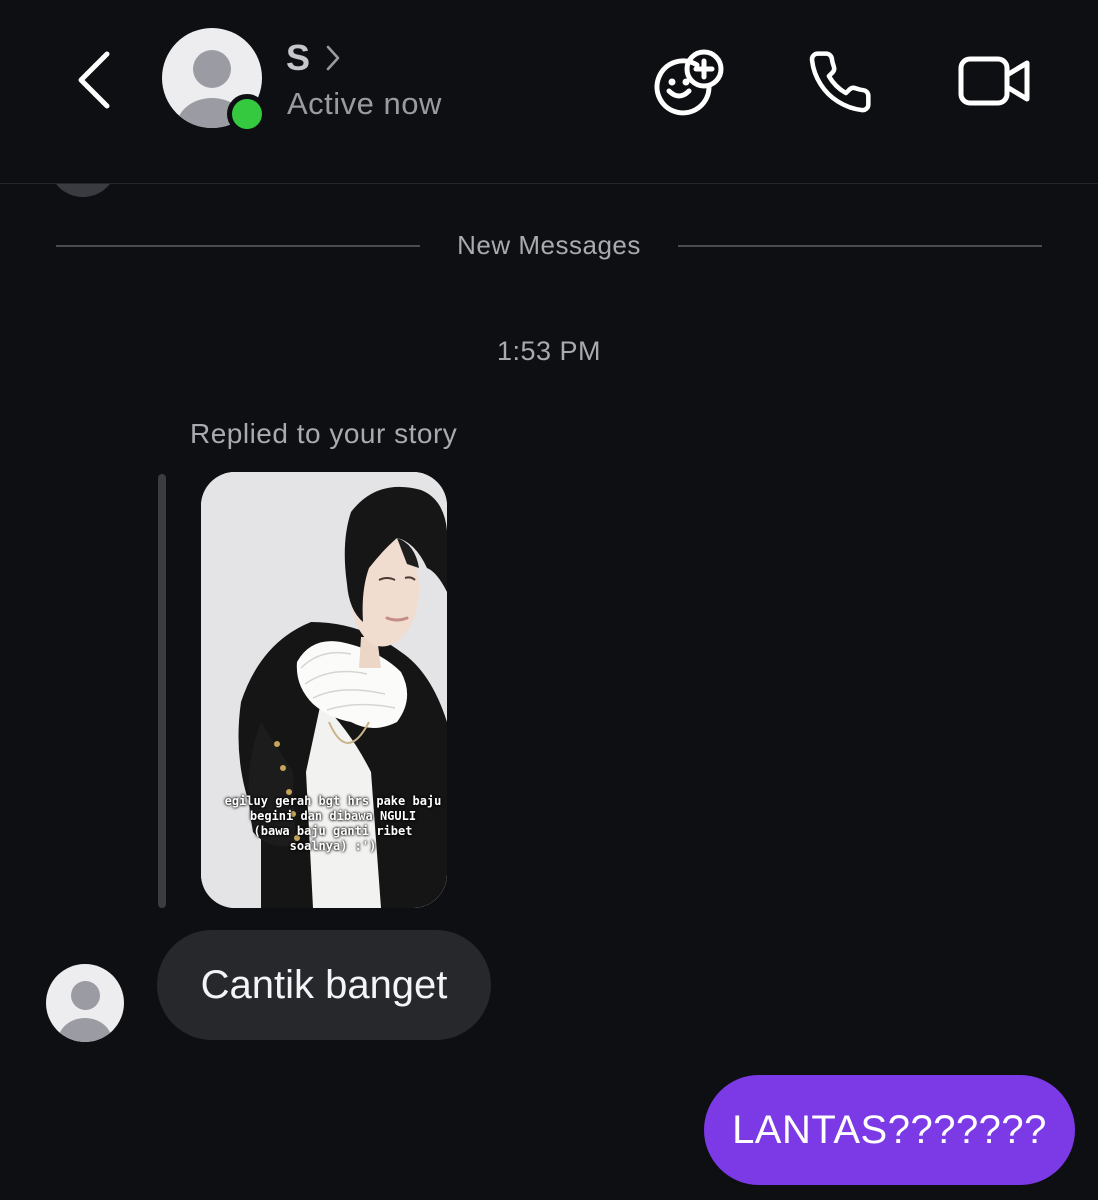 This screenshot has width=1098, height=1200. What do you see at coordinates (549, 351) in the screenshot?
I see `message-timestamp: 1:53 PM` at bounding box center [549, 351].